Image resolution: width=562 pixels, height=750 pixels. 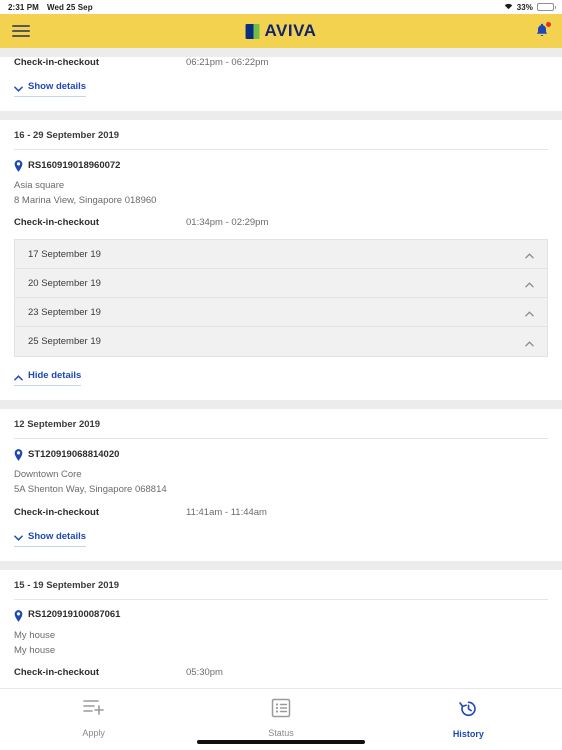 I want to click on list-grid-icon, so click(x=281, y=710).